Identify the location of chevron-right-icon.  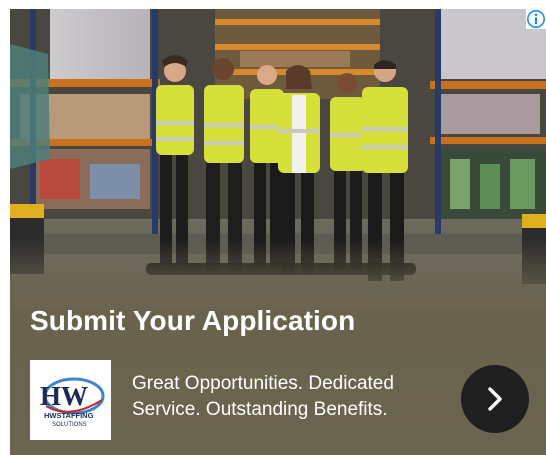
(495, 399).